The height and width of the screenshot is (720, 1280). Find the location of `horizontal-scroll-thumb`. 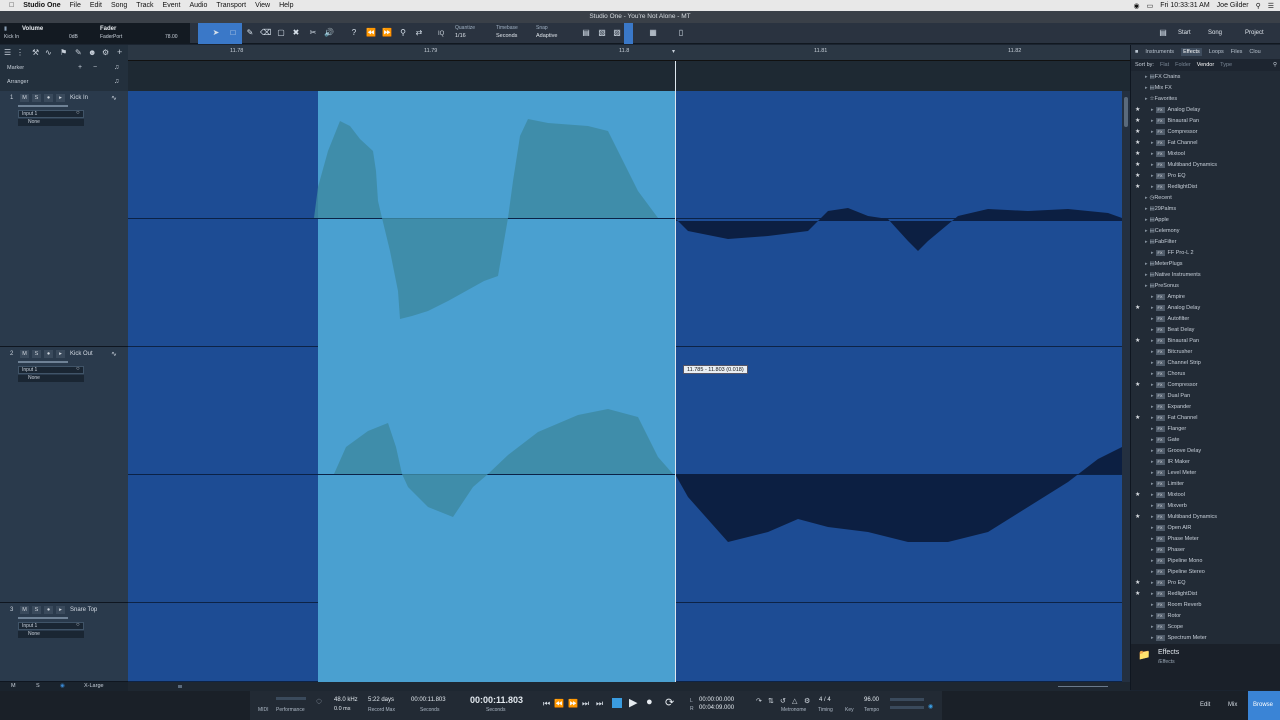

horizontal-scroll-thumb is located at coordinates (180, 686).